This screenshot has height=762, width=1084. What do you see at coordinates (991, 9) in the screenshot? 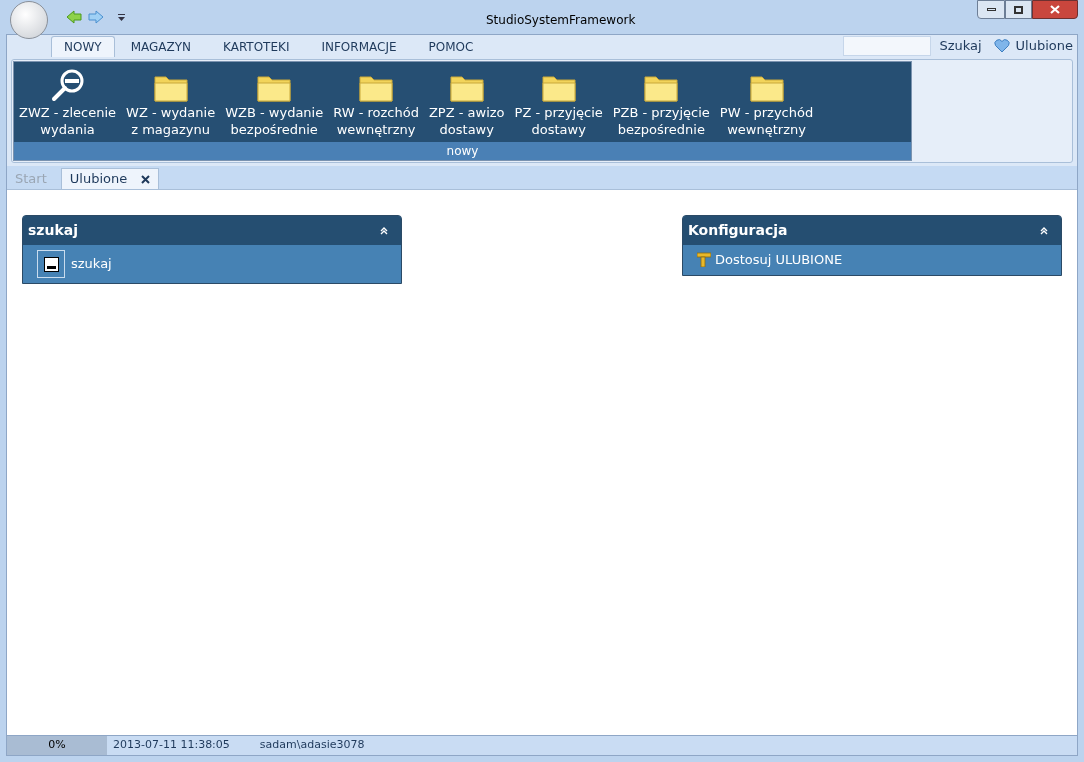
I see `minimize-button` at bounding box center [991, 9].